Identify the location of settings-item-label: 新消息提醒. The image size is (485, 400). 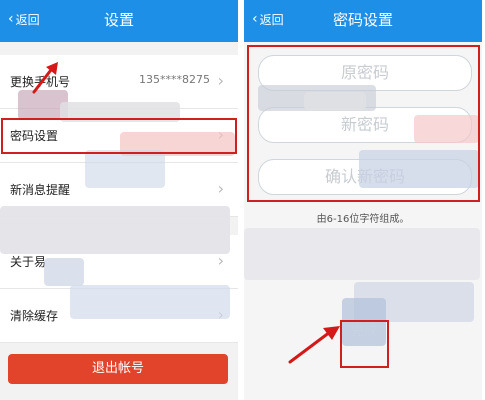
(40, 190).